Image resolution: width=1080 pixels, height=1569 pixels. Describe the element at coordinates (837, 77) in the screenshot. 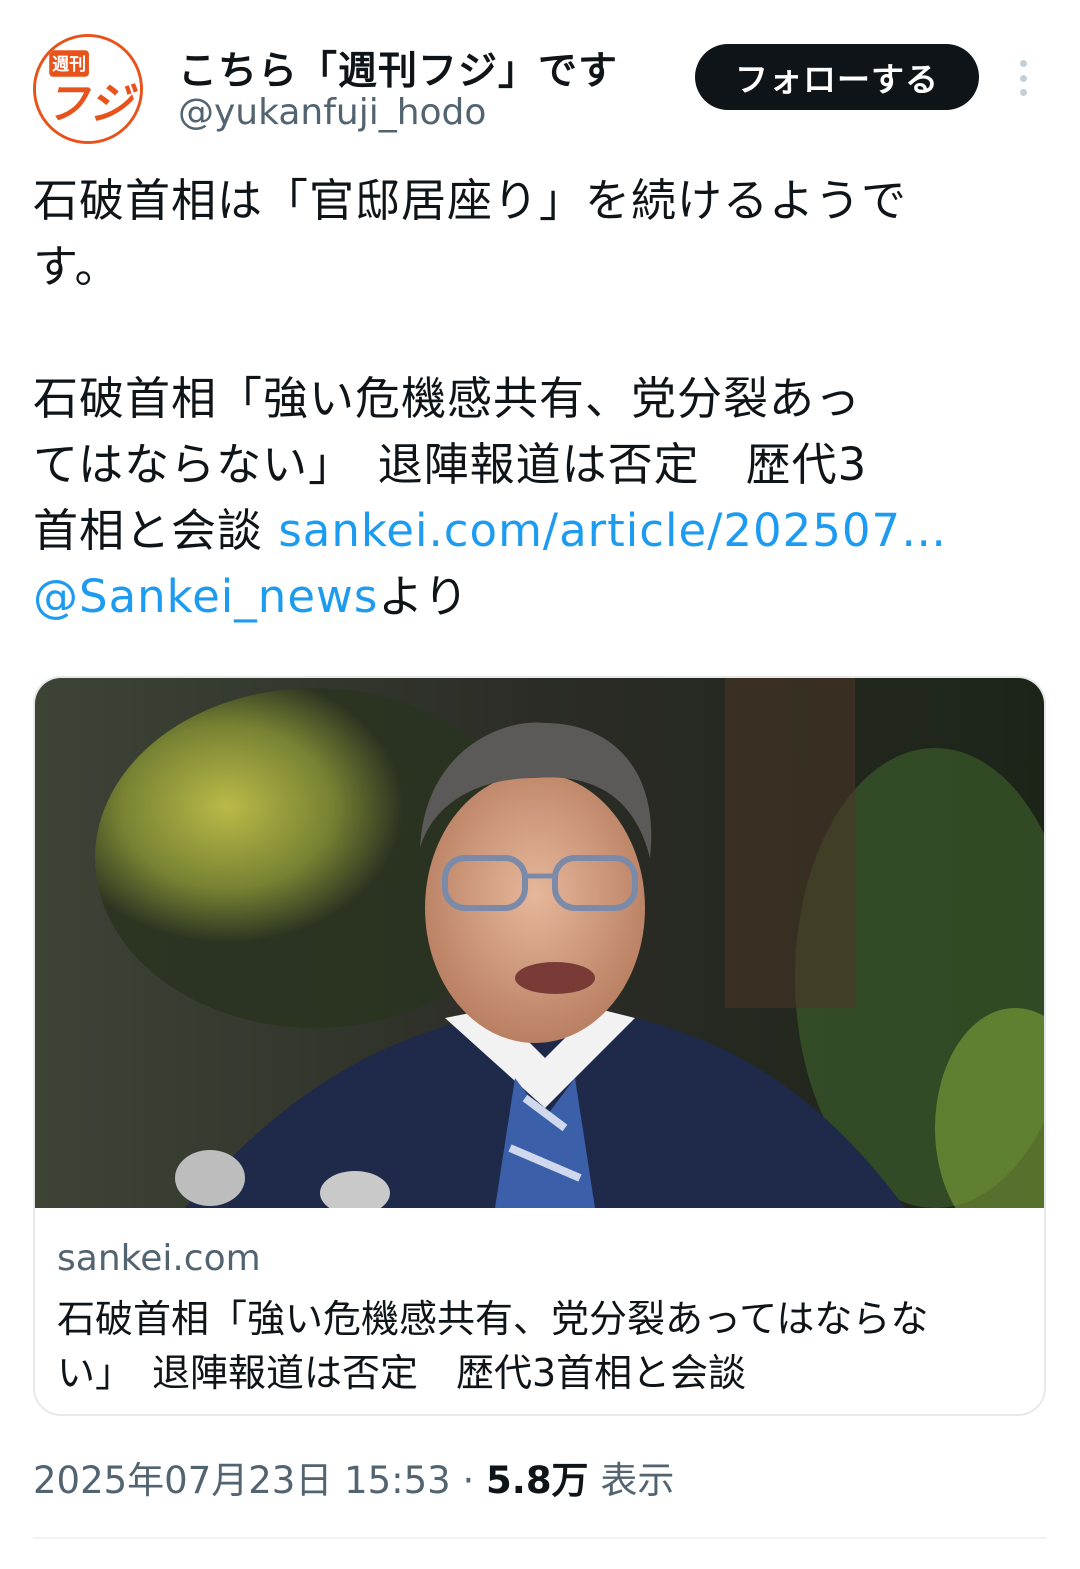

I see `follow-button: フォローする` at that location.